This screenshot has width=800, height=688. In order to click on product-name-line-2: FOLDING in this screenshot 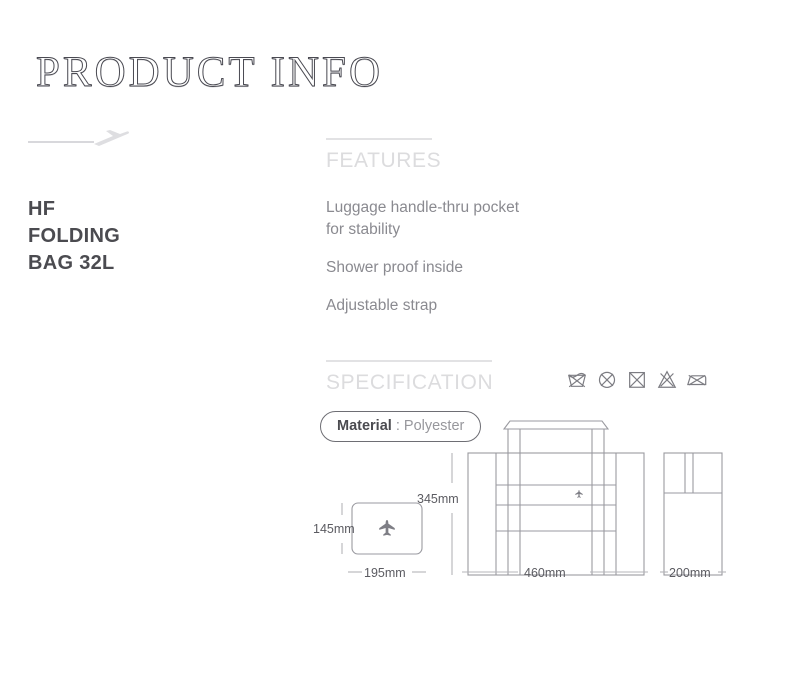, I will do `click(74, 236)`.